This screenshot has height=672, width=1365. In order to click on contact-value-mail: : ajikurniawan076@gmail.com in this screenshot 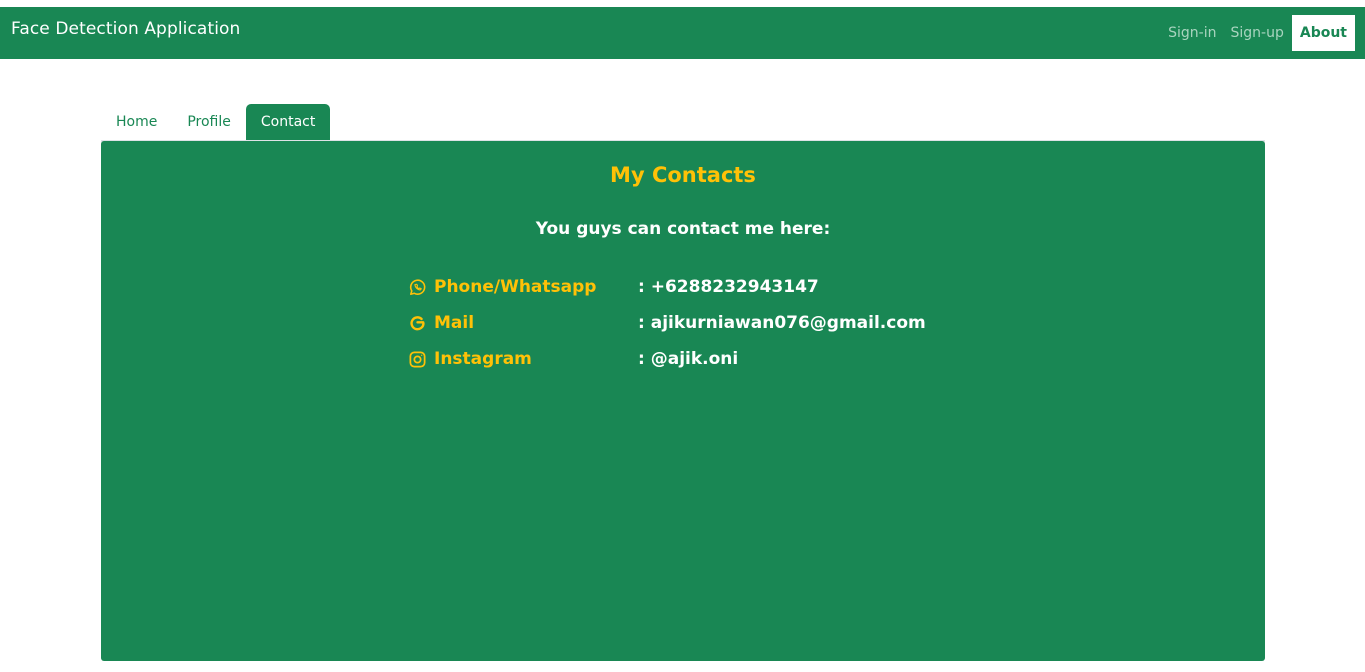, I will do `click(782, 323)`.